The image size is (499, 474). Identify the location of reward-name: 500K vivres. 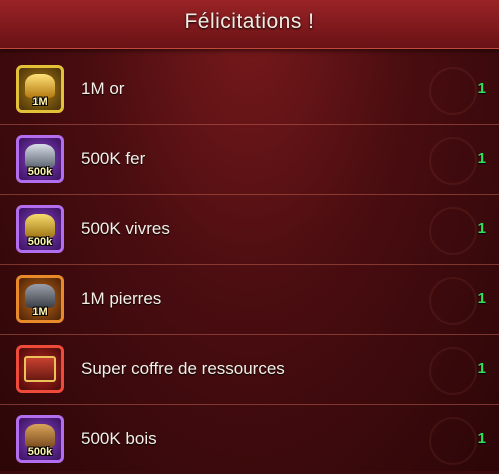
(125, 228).